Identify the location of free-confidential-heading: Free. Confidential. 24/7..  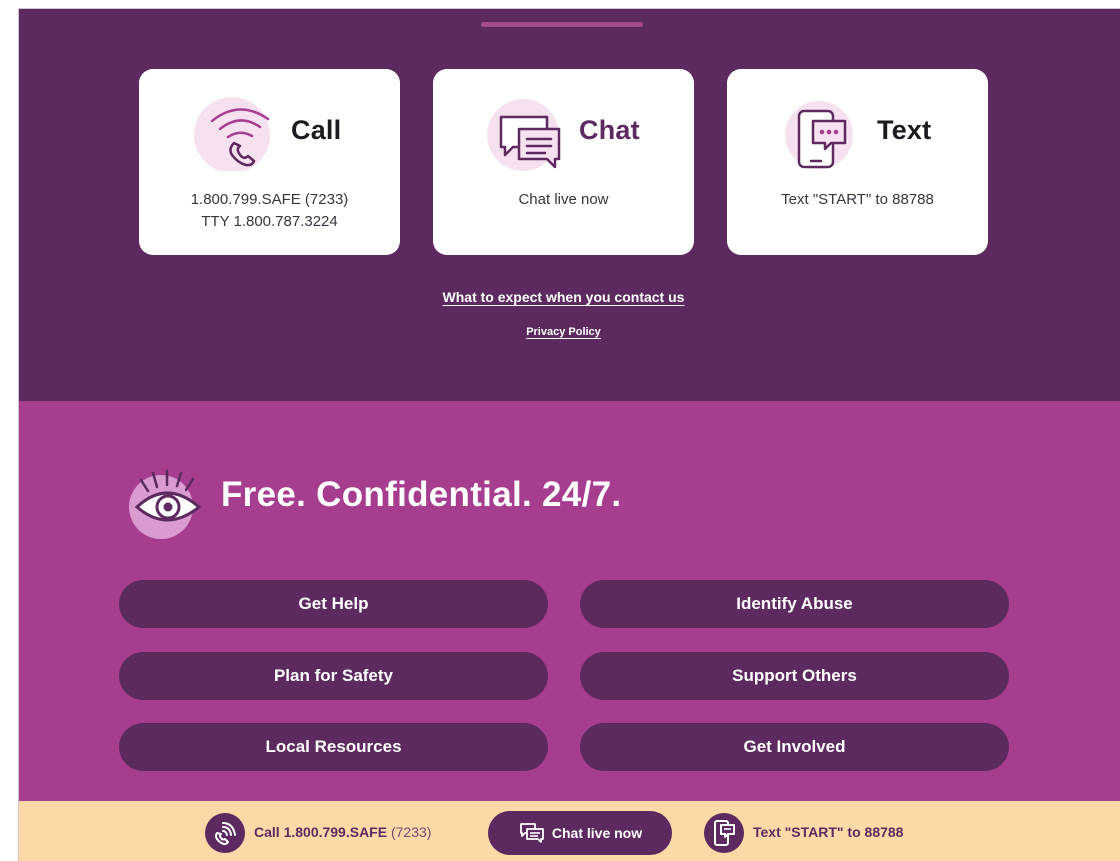
(421, 494).